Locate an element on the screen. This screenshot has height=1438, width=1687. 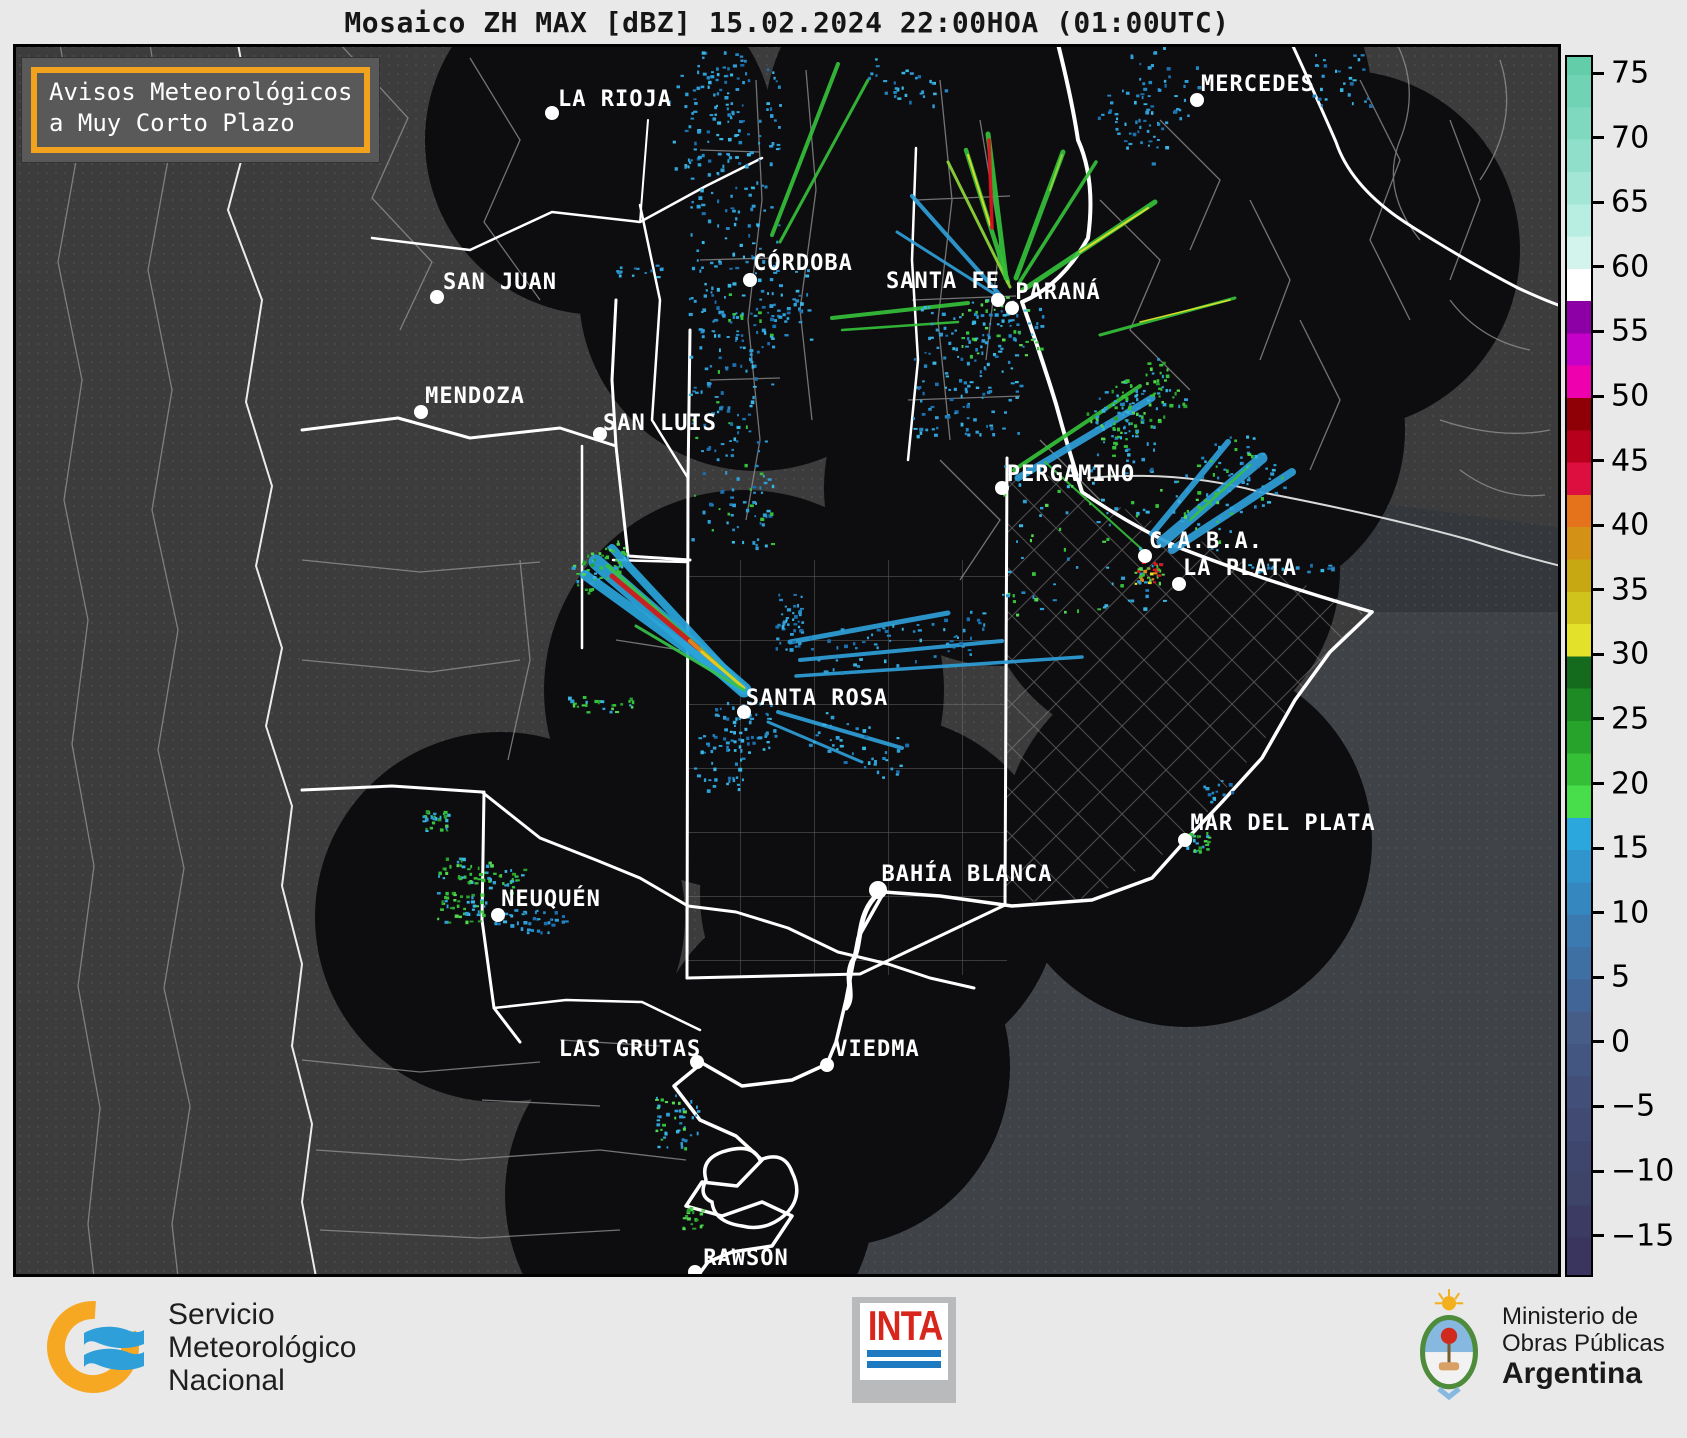
city-label: SAN JUAN is located at coordinates (500, 282).